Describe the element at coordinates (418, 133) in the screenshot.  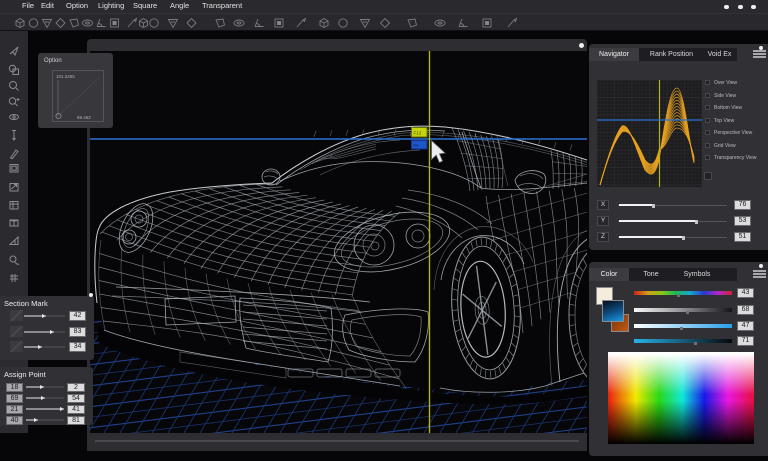
I see `svg-text: F12` at that location.